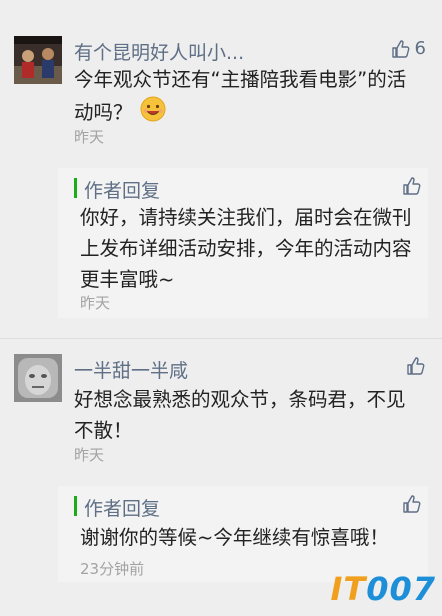 The image size is (442, 616). What do you see at coordinates (131, 369) in the screenshot?
I see `comment-nickname: 一半甜一半咸` at bounding box center [131, 369].